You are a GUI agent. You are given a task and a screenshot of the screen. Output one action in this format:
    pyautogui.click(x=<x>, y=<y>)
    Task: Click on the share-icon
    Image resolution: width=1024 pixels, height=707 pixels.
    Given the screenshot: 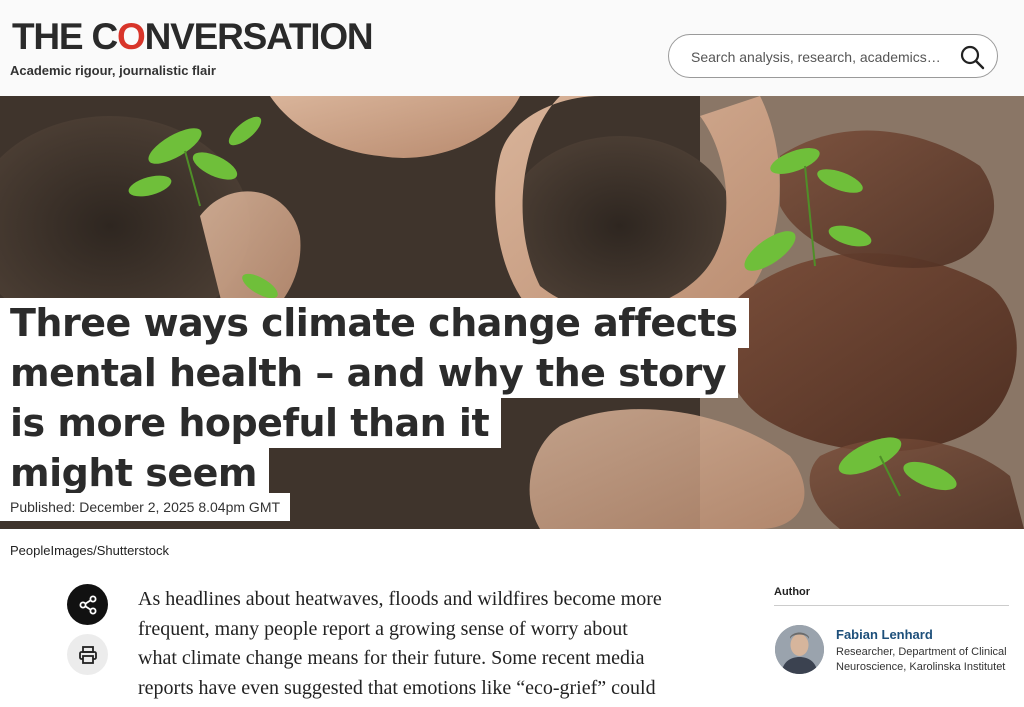 What is the action you would take?
    pyautogui.click(x=87, y=604)
    